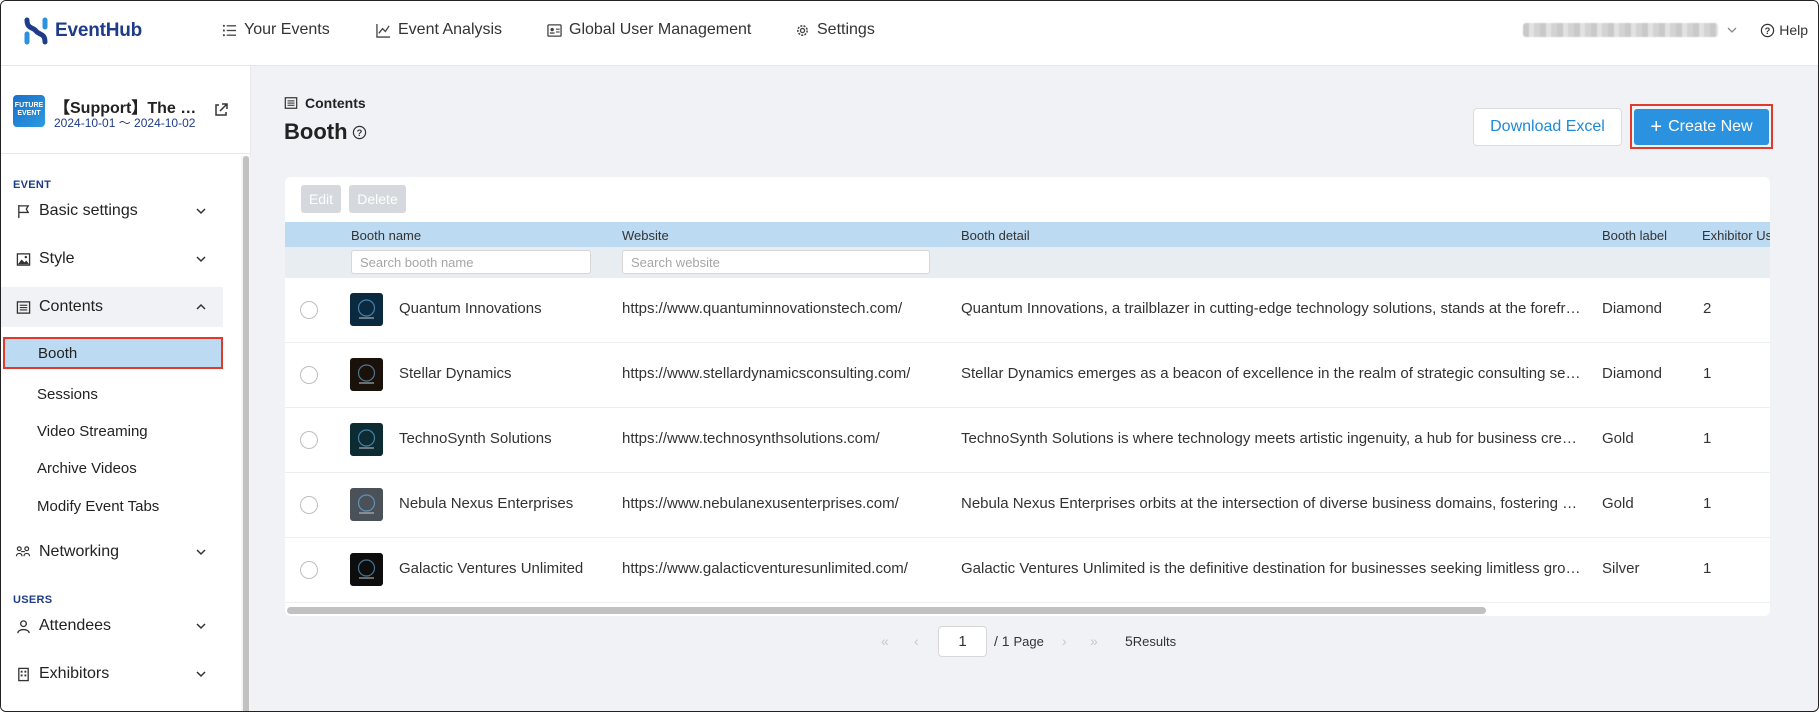 Image resolution: width=1819 pixels, height=712 pixels. What do you see at coordinates (1621, 568) in the screenshot?
I see `booth-label-cell: Silver` at bounding box center [1621, 568].